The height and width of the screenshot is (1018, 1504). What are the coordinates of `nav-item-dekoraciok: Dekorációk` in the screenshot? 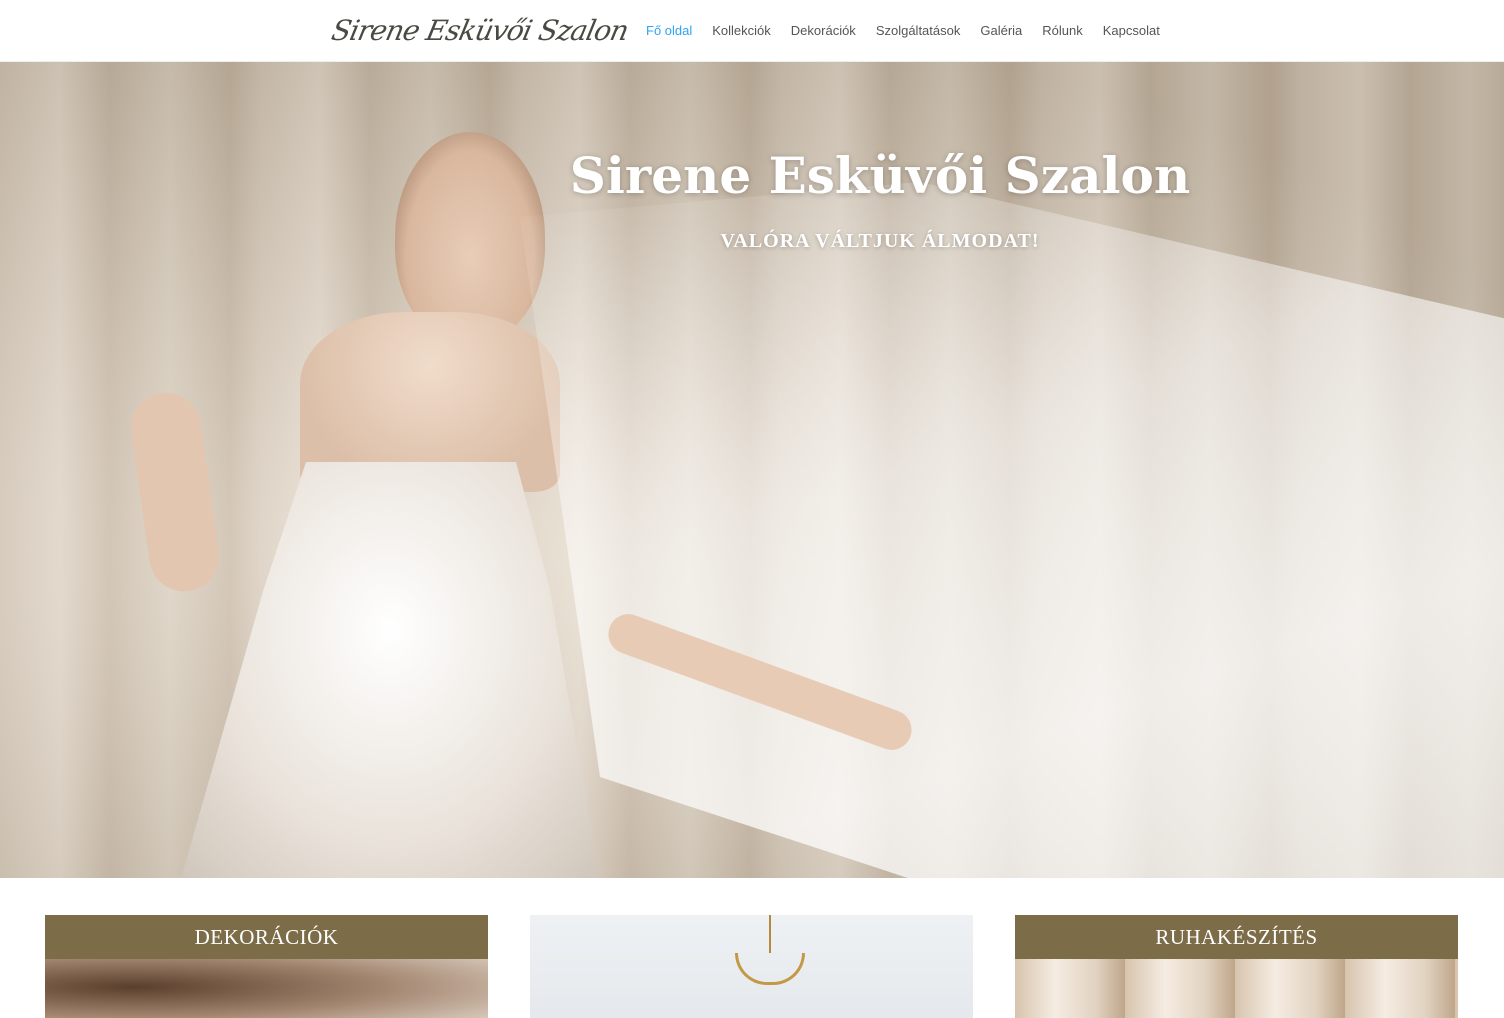 It's located at (823, 31).